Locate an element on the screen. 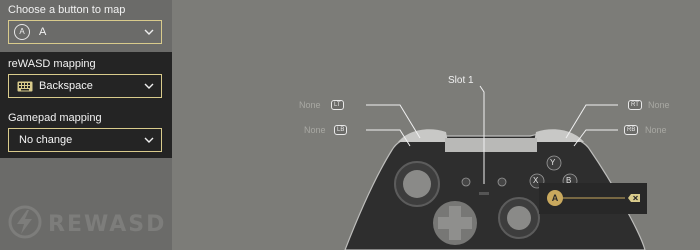  x-button-label: X is located at coordinates (536, 180).